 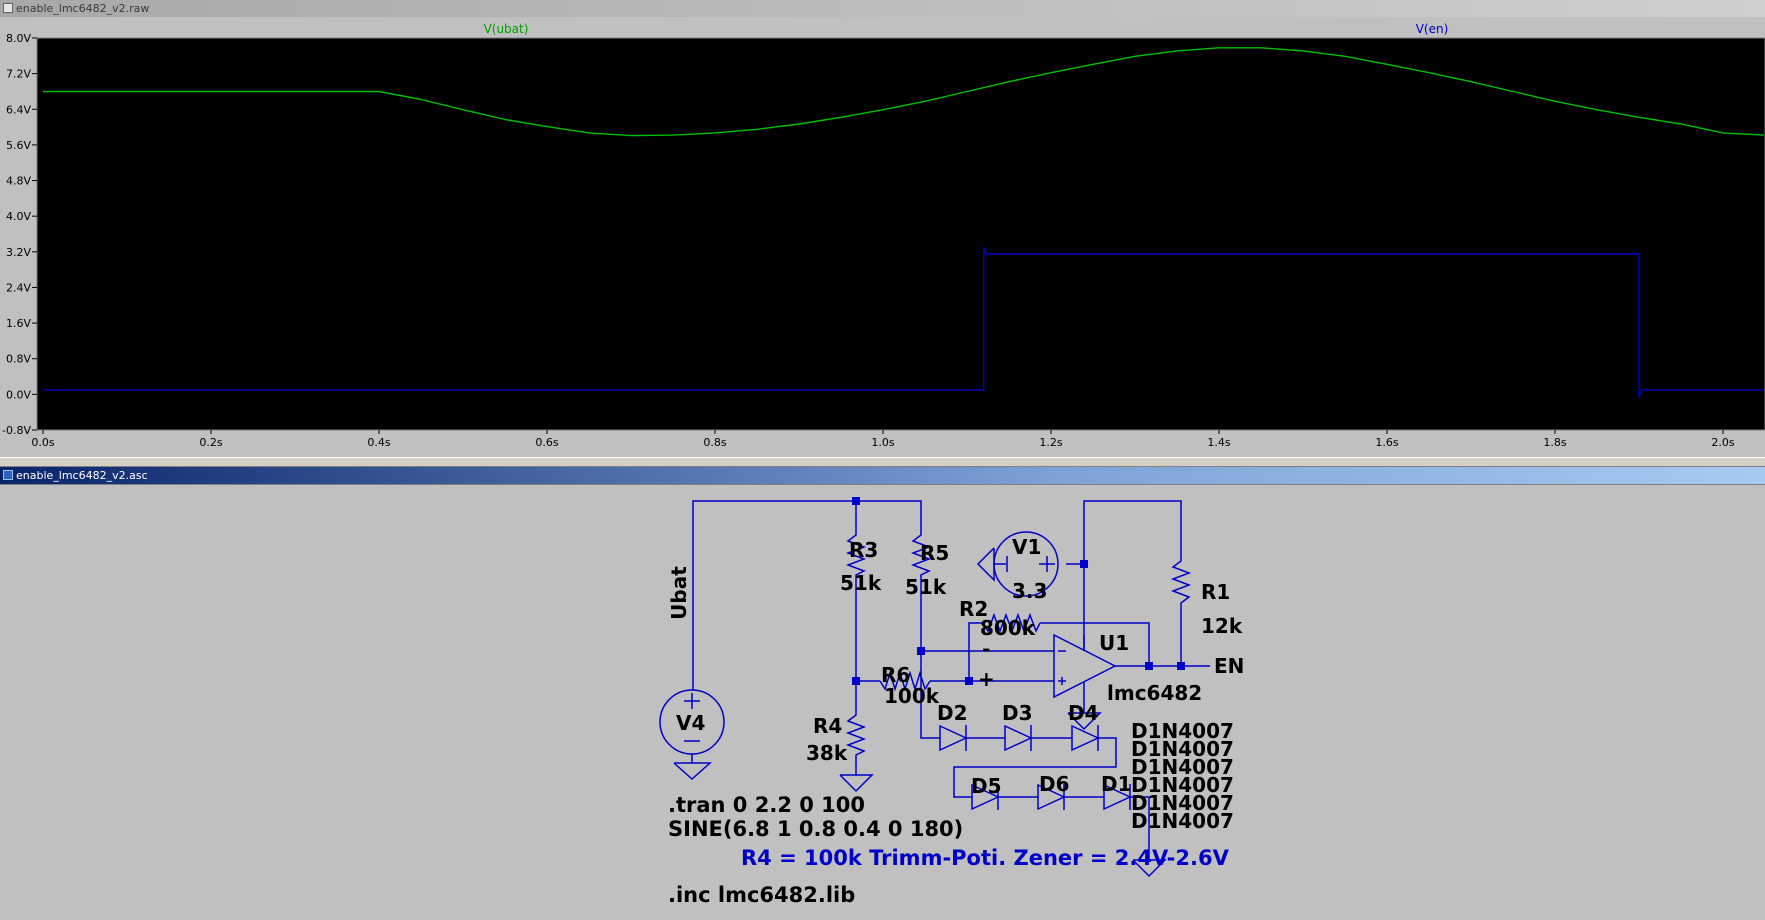 I want to click on label-r5-value: 51k, so click(x=926, y=587).